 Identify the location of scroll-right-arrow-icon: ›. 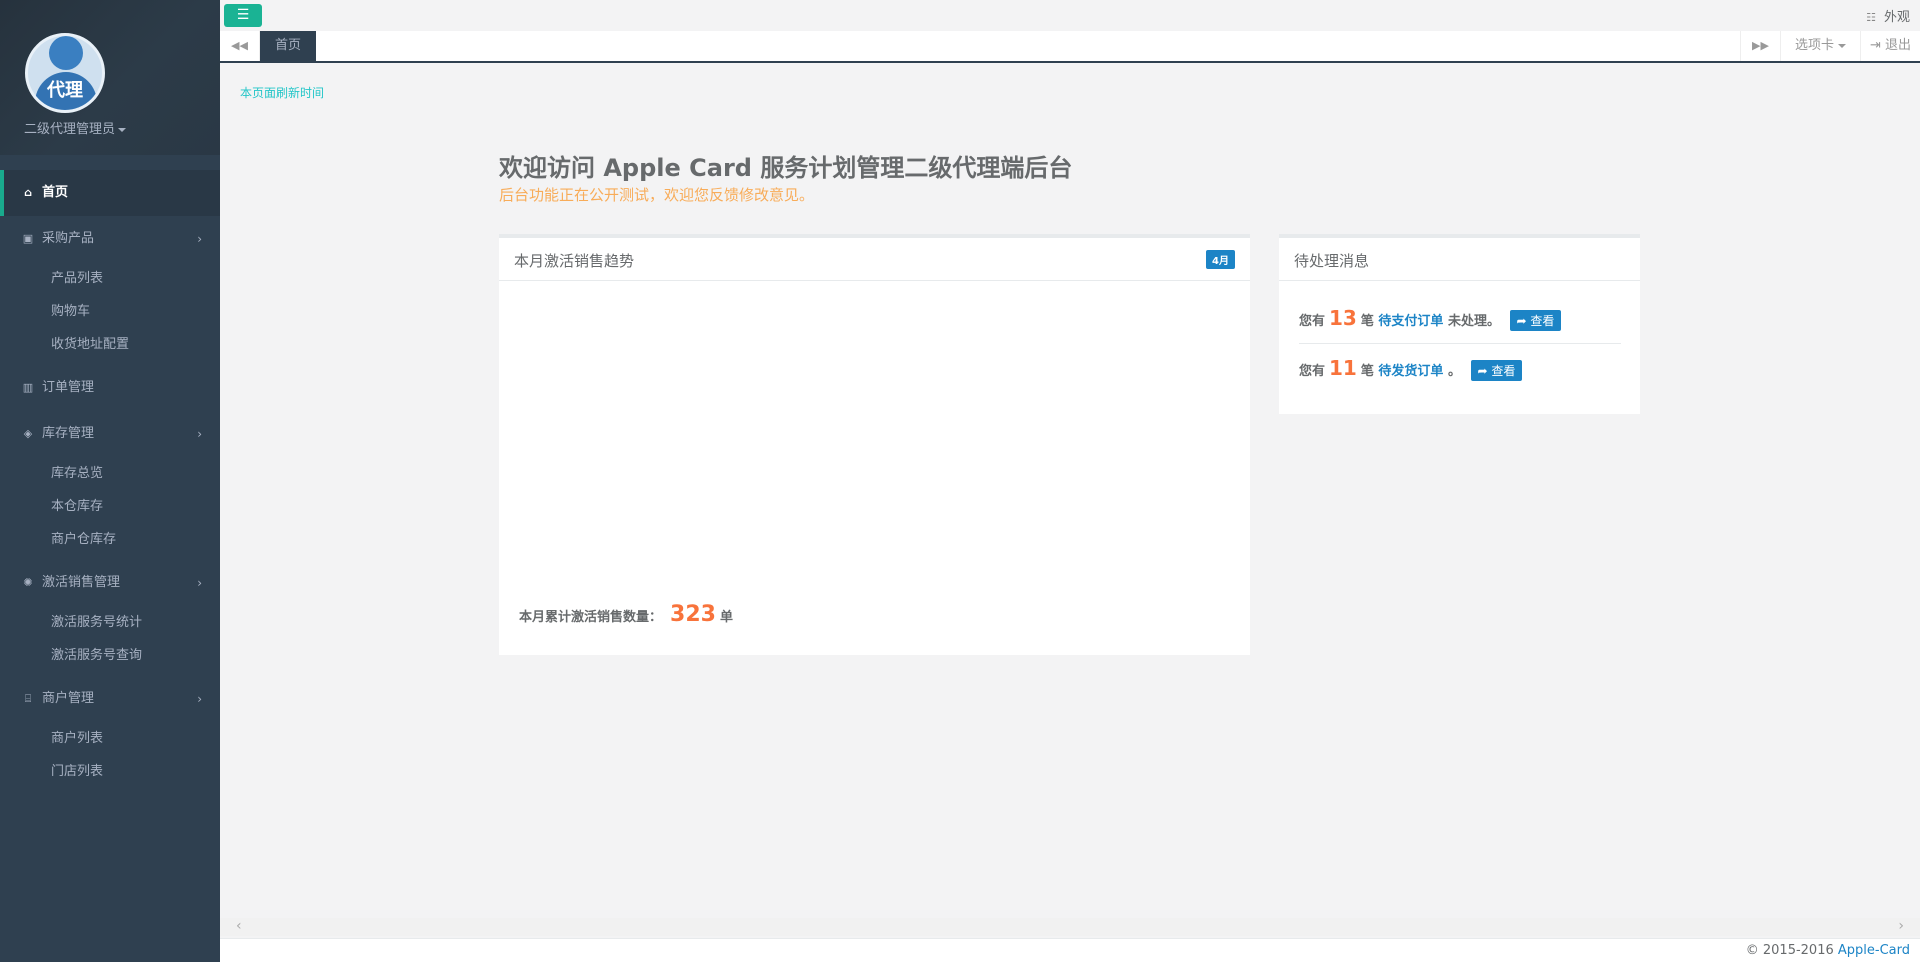
(1901, 926).